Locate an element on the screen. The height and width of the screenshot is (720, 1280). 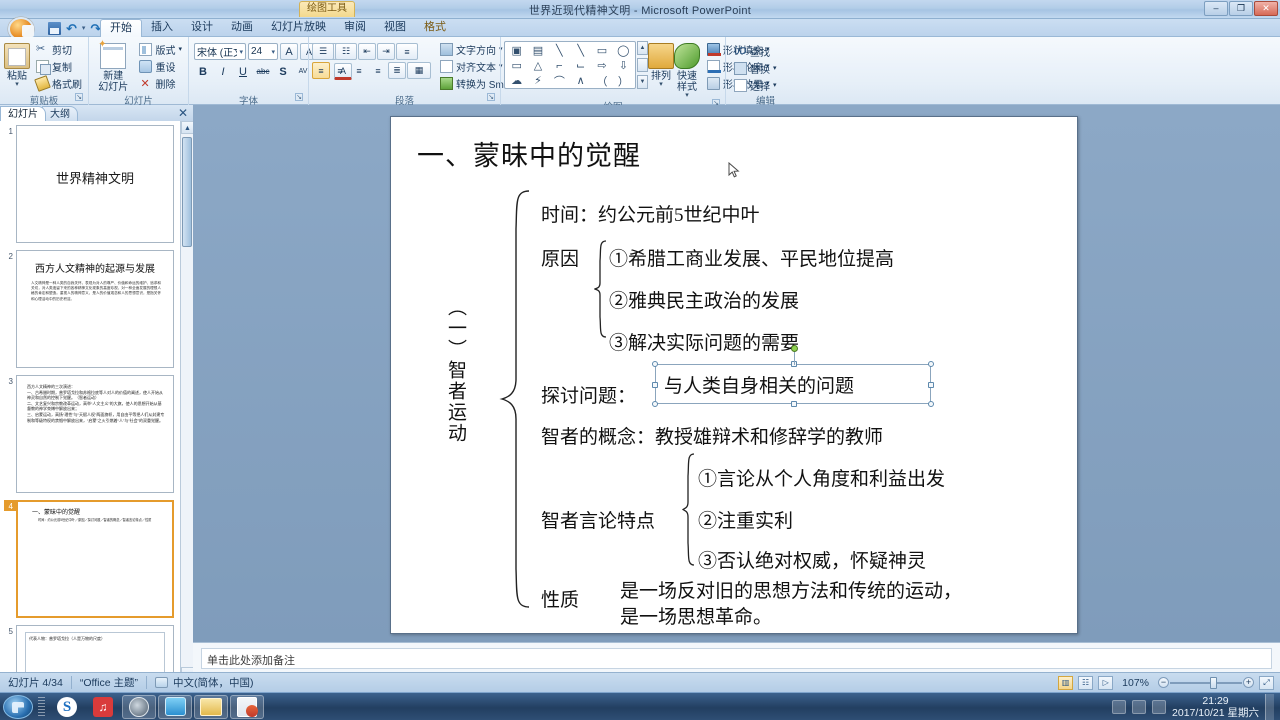
bold-button: B is located at coordinates (203, 71).